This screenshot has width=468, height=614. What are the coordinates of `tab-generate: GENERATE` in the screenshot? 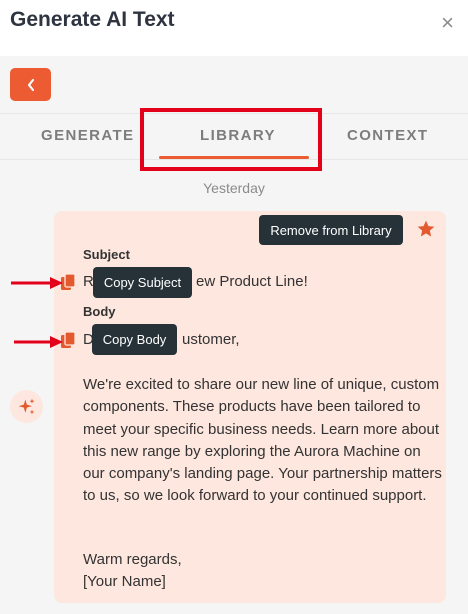 It's located at (87, 135).